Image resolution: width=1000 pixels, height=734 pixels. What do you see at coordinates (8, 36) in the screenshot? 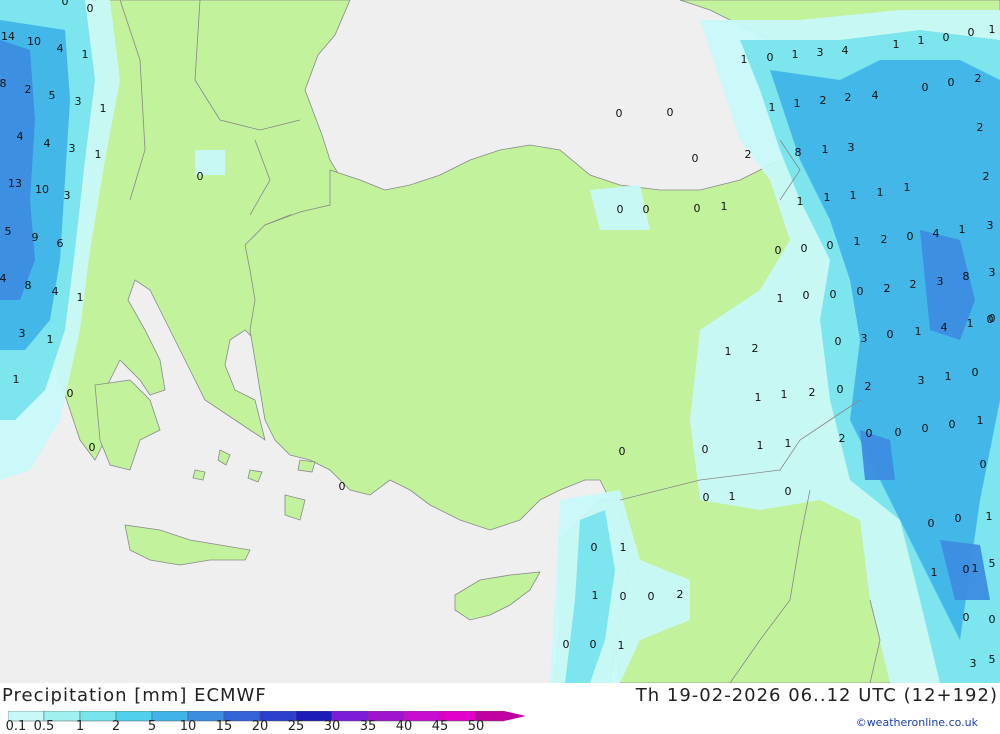
I see `map-value-label: 14` at bounding box center [8, 36].